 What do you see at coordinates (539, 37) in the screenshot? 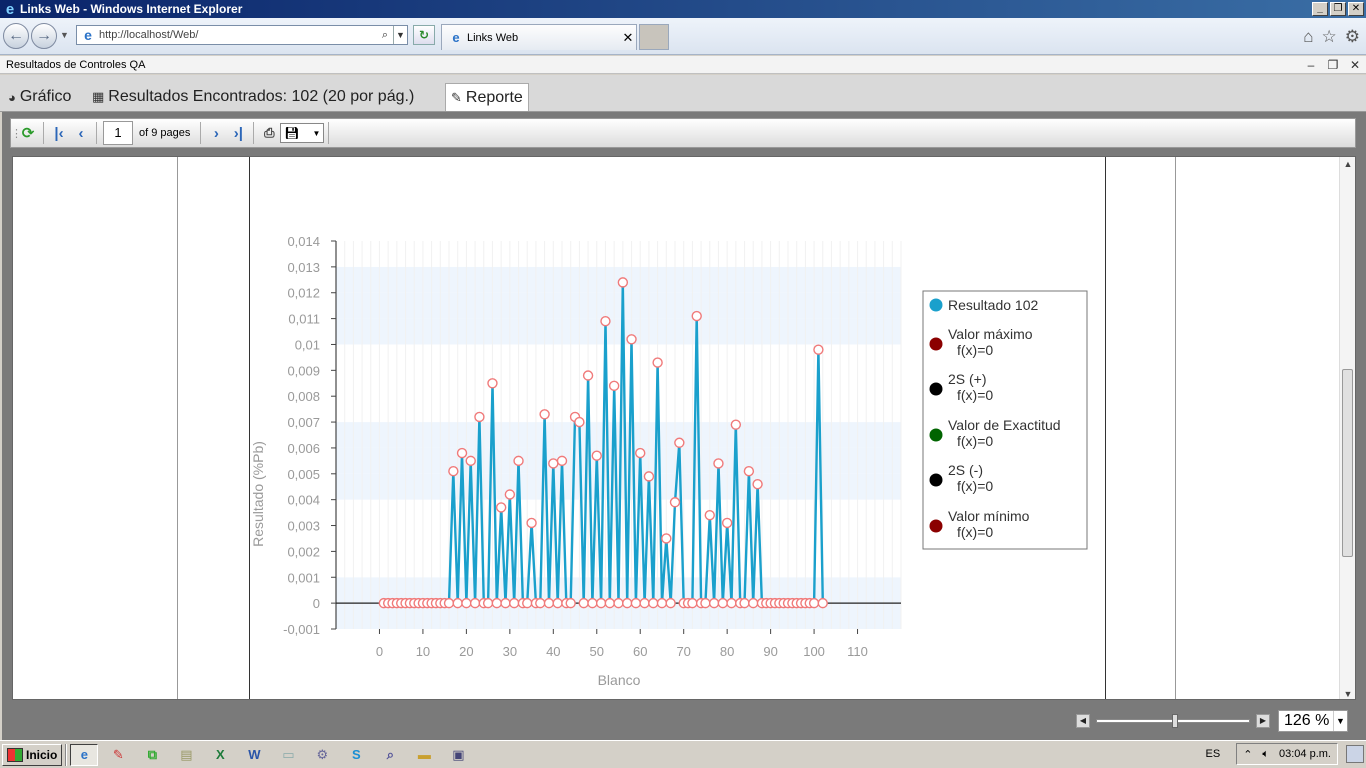
I see `browser-tab: e Links Web ✕` at bounding box center [539, 37].